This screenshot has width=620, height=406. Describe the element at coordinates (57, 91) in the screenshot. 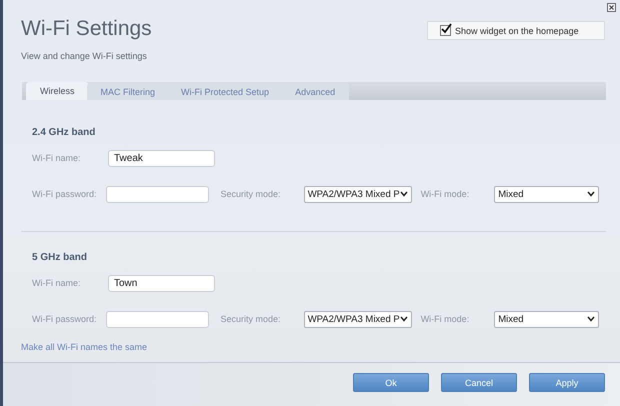

I see `tab: Wireless` at that location.